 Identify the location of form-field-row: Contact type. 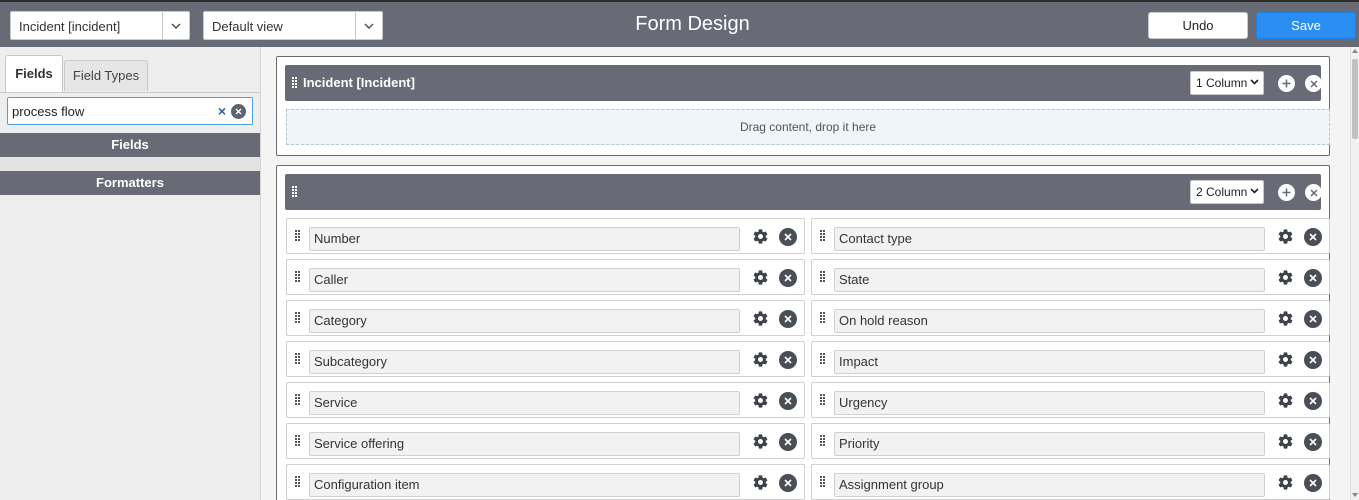
(1070, 236).